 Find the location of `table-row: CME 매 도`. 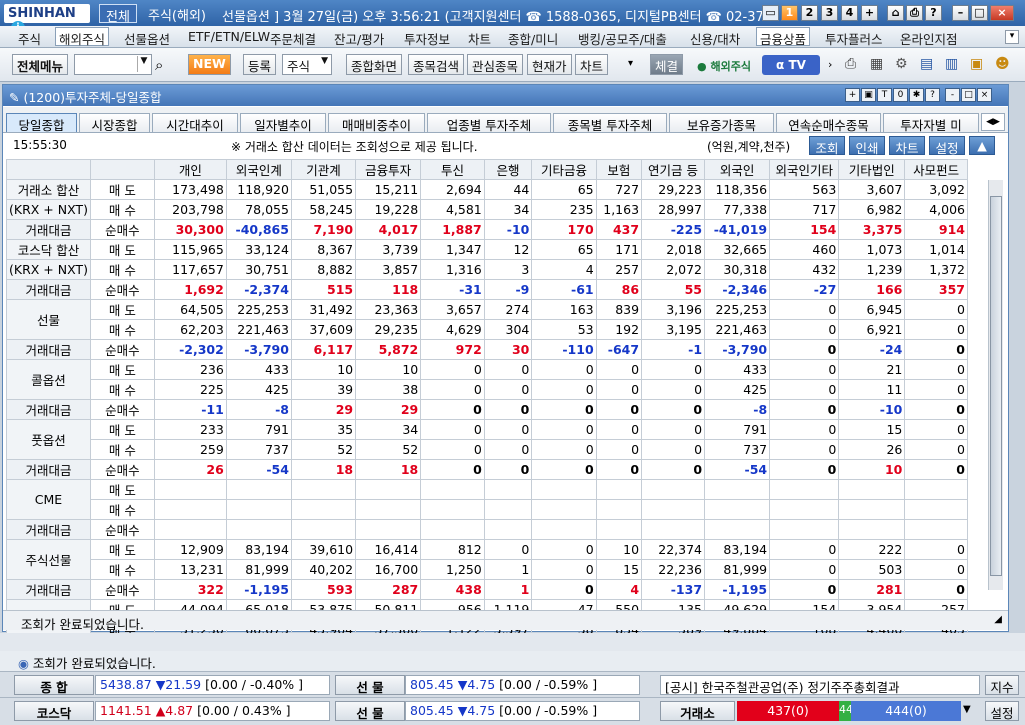

table-row: CME 매 도 is located at coordinates (487, 499).